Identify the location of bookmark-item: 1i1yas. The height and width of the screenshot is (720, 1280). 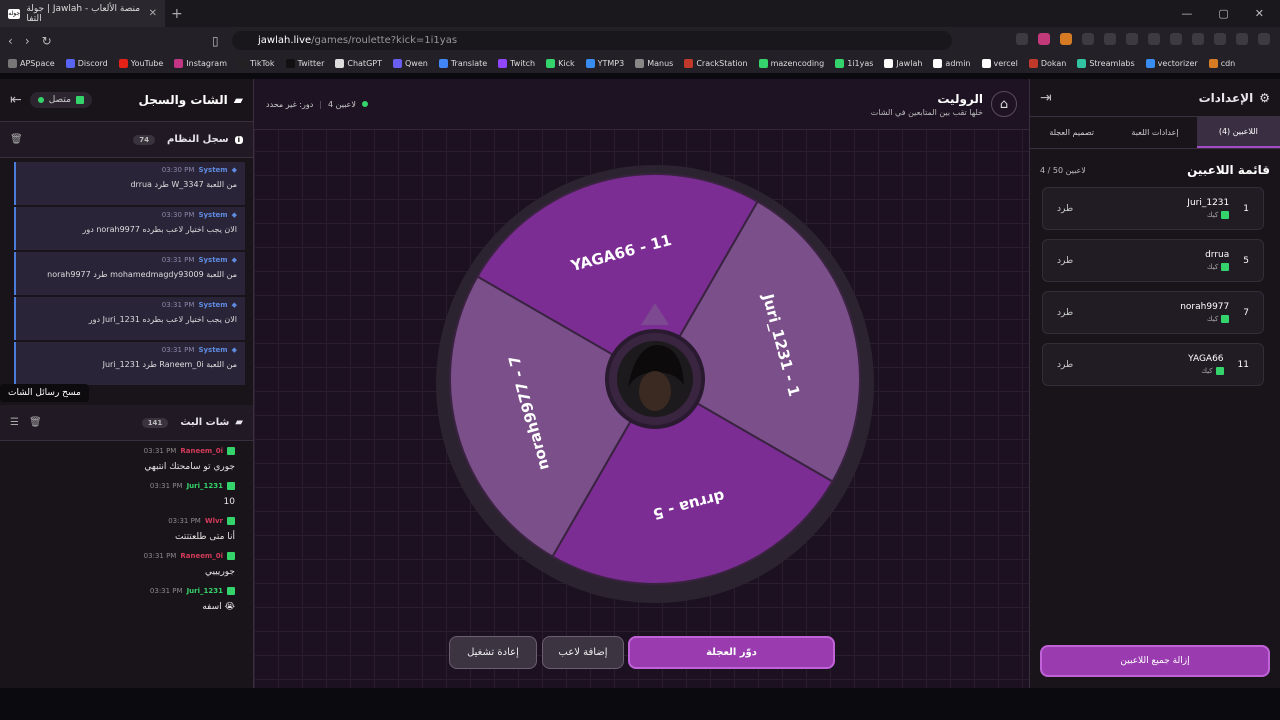
(854, 63).